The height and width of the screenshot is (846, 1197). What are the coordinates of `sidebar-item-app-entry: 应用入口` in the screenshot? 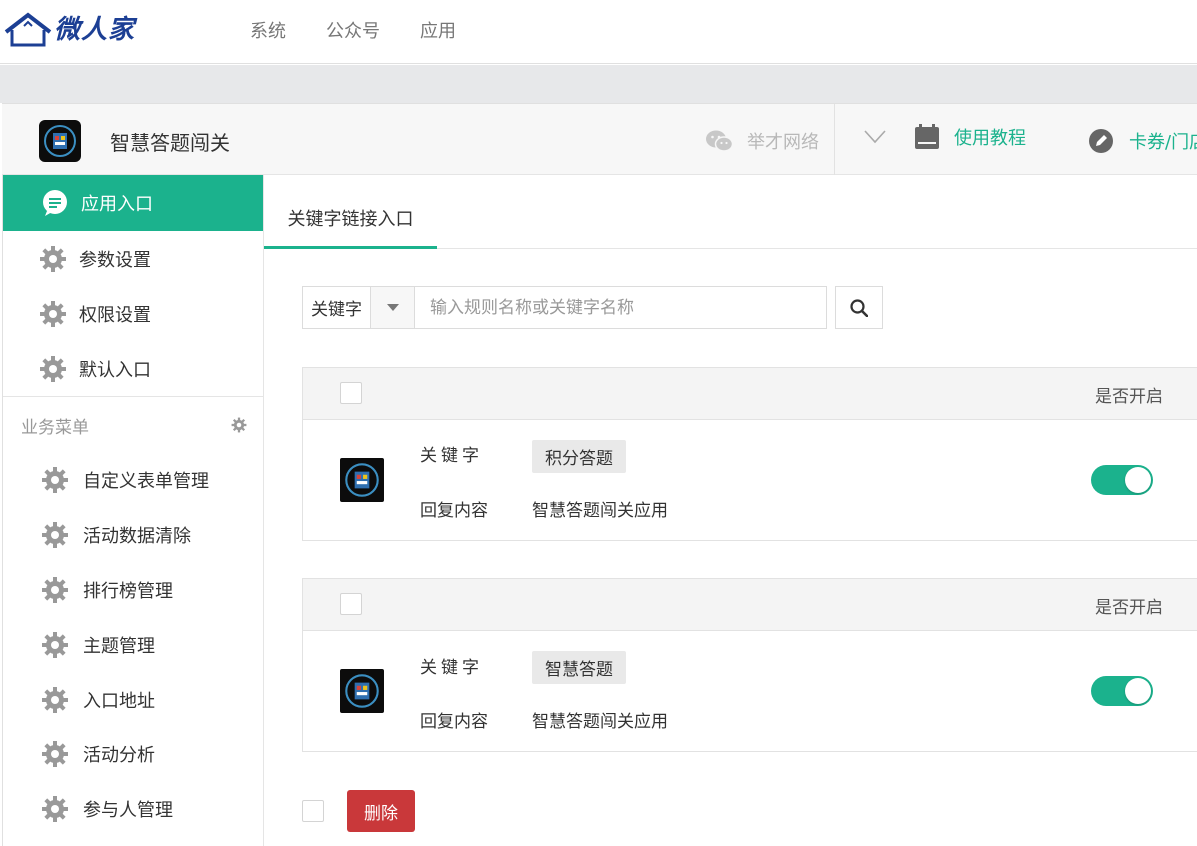 It's located at (133, 203).